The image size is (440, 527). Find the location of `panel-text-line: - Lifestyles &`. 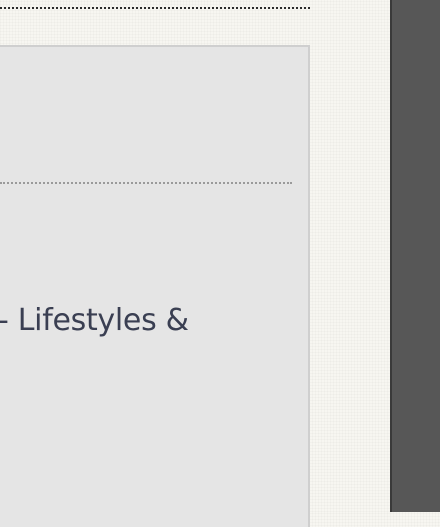

panel-text-line: - Lifestyles & is located at coordinates (94, 320).